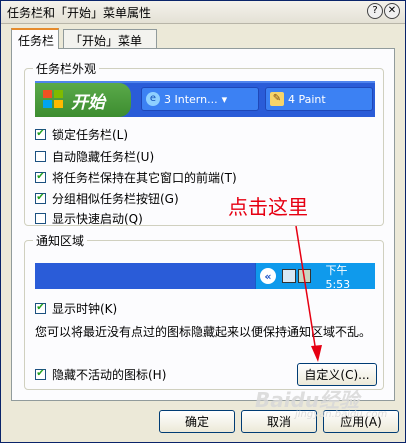 The image size is (406, 443). What do you see at coordinates (115, 198) in the screenshot?
I see `option-label: 分组相似任务栏按钮(G)` at bounding box center [115, 198].